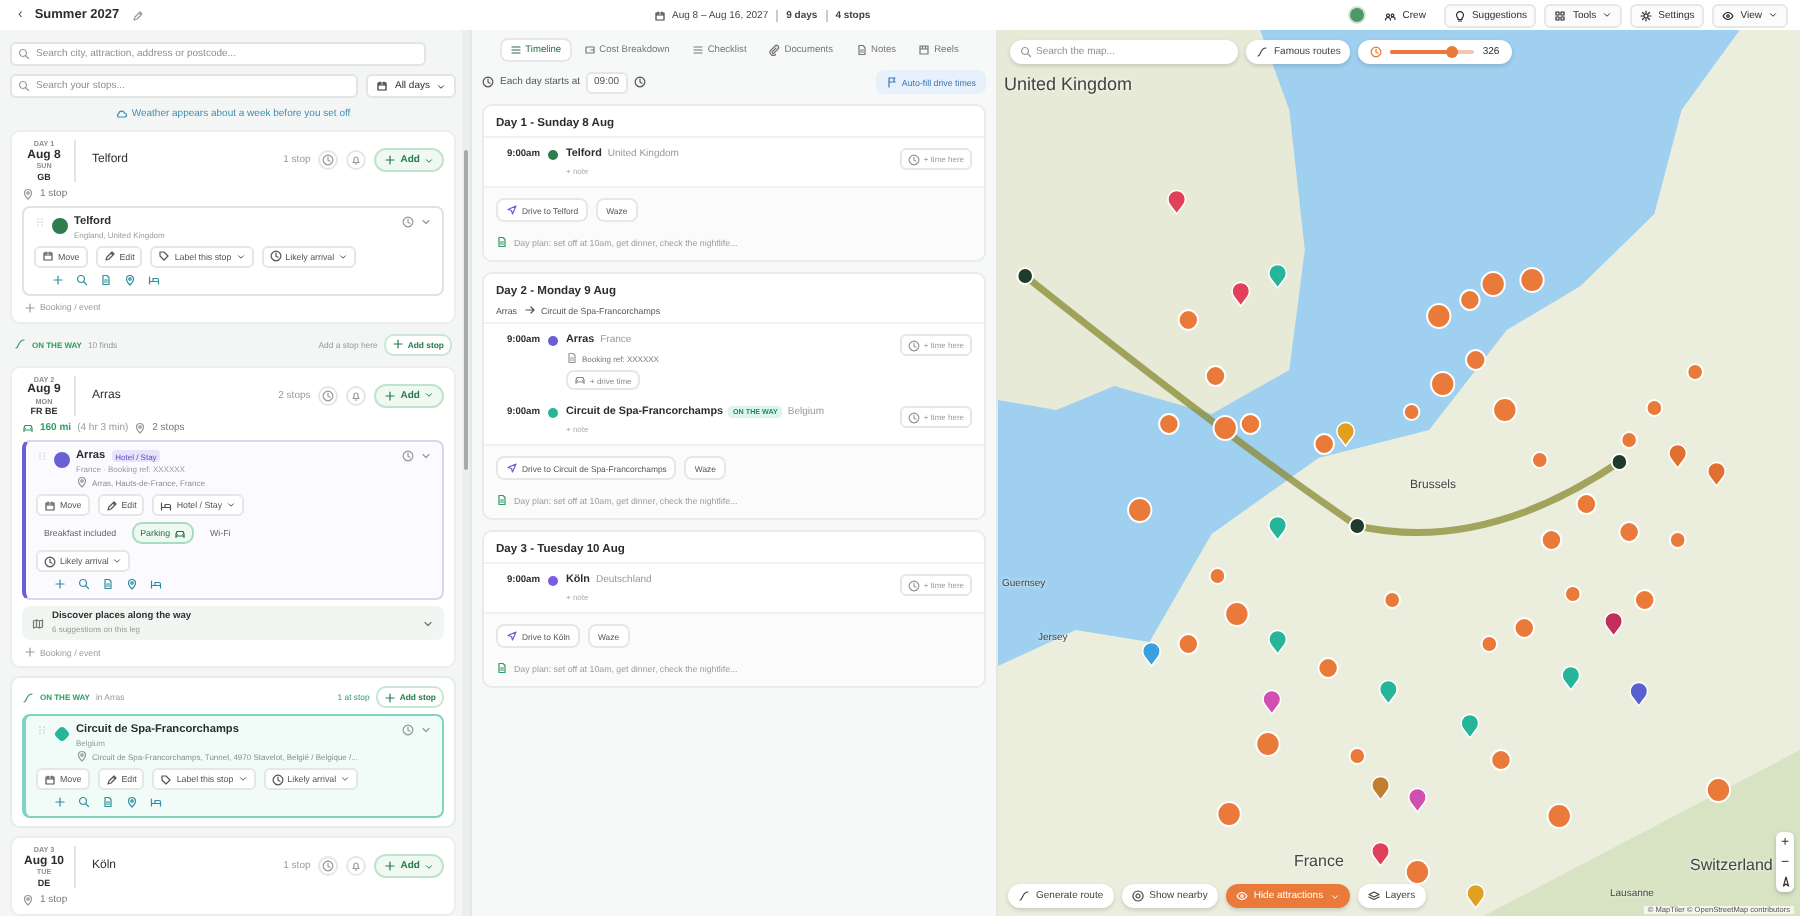 The width and height of the screenshot is (1800, 916). What do you see at coordinates (1731, 865) in the screenshot?
I see `map-label: Switzerland` at bounding box center [1731, 865].